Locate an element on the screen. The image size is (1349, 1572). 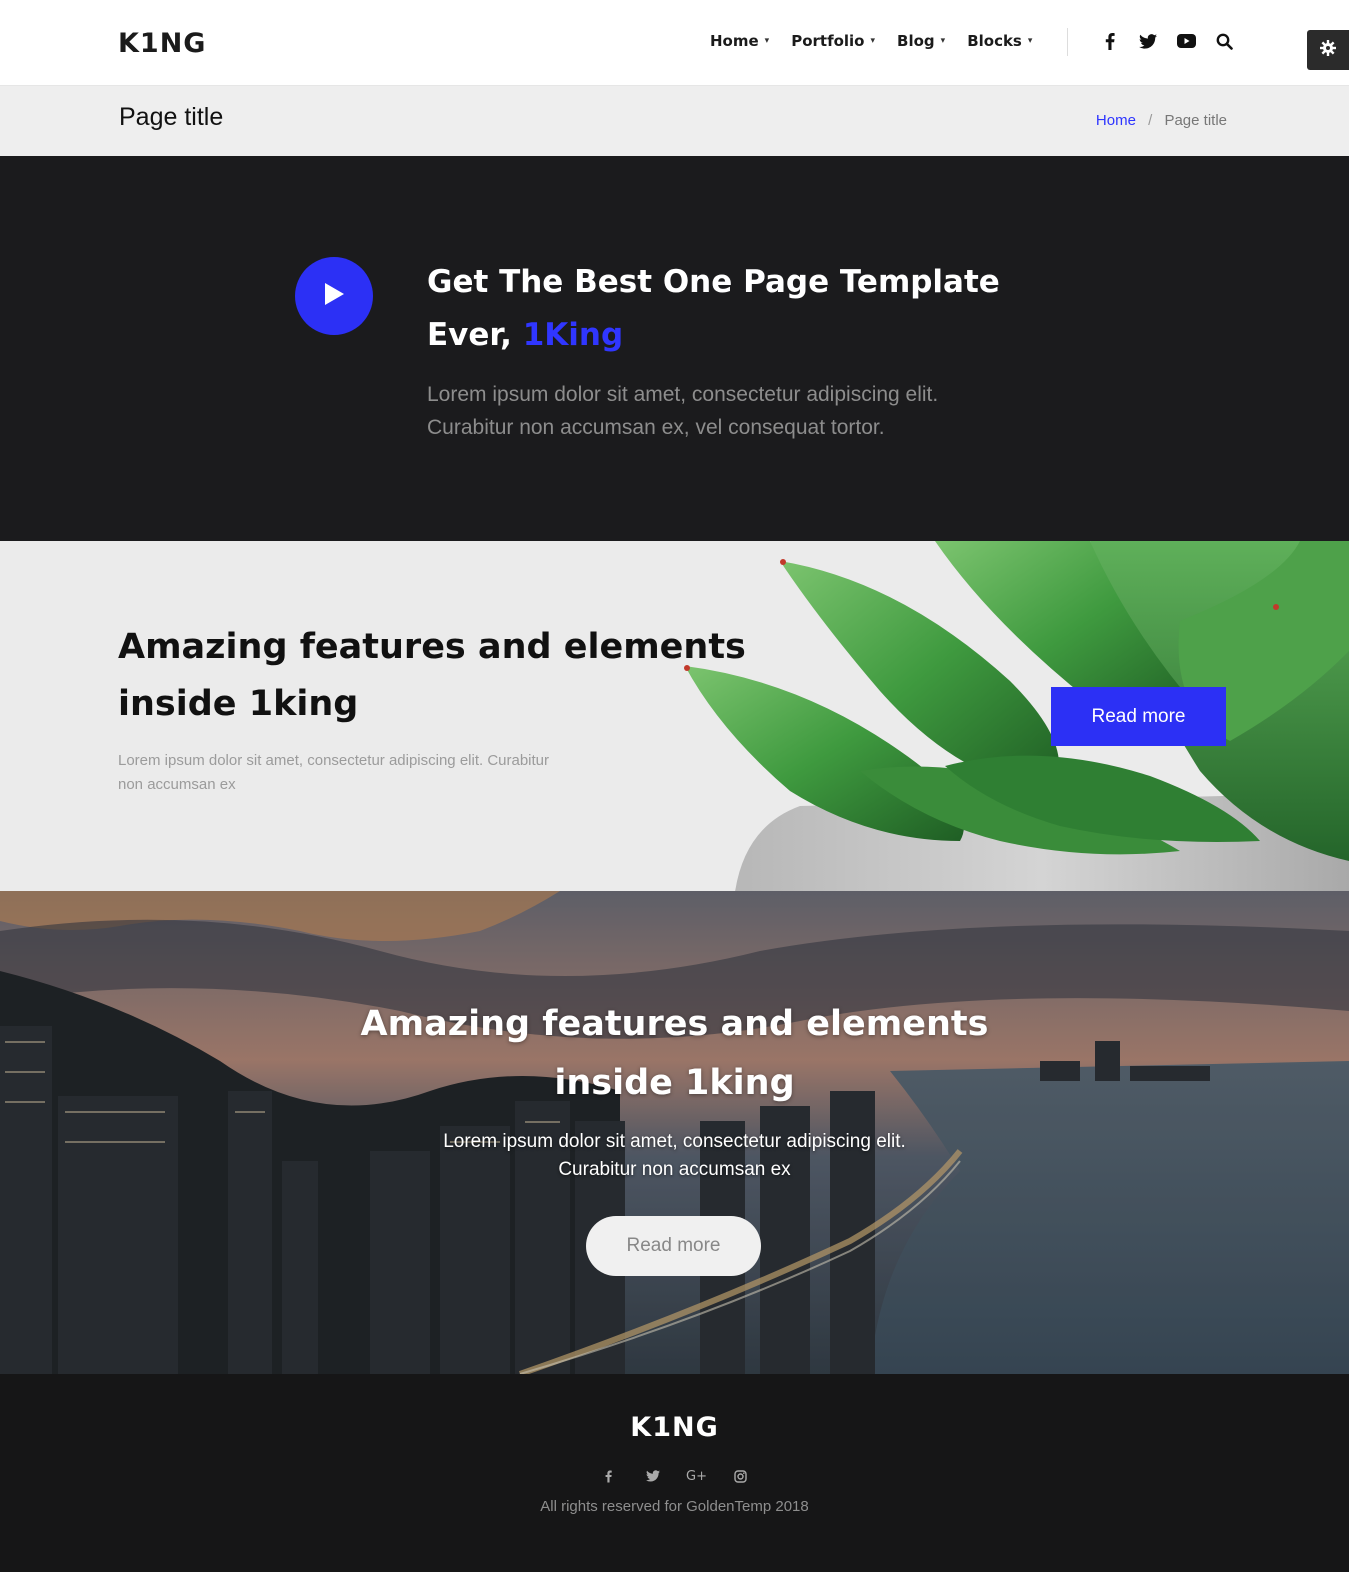
settings-button is located at coordinates (1328, 50).